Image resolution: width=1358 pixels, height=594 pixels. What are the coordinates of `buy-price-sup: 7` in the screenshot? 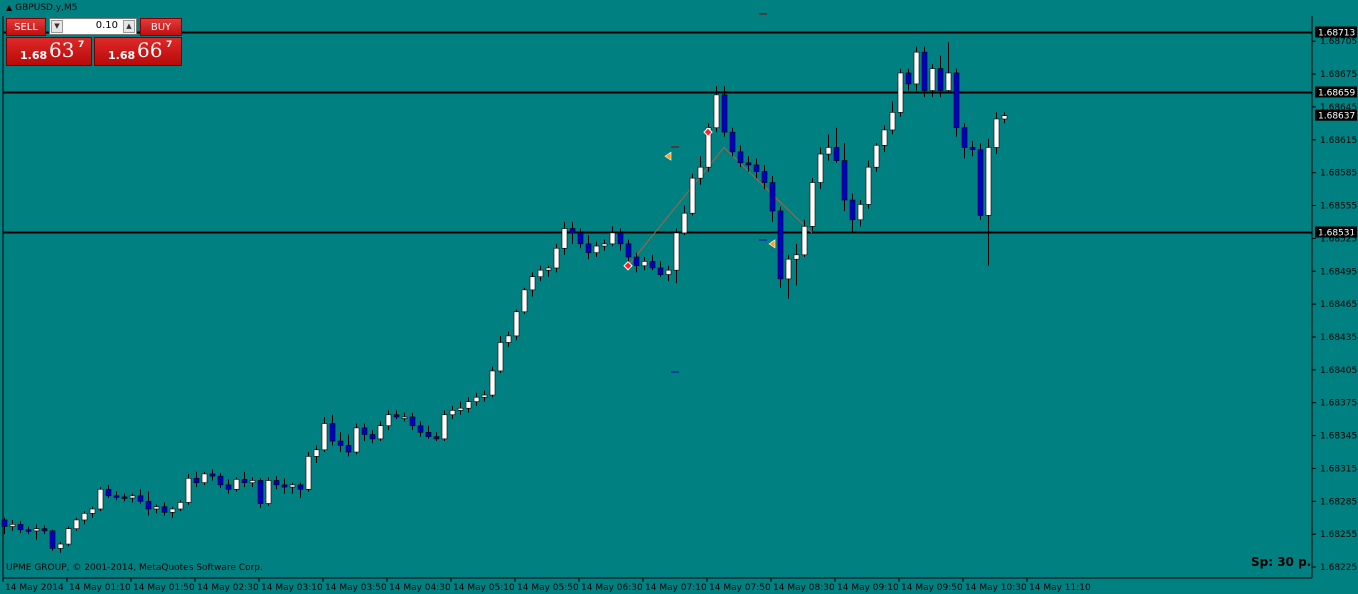 It's located at (169, 45).